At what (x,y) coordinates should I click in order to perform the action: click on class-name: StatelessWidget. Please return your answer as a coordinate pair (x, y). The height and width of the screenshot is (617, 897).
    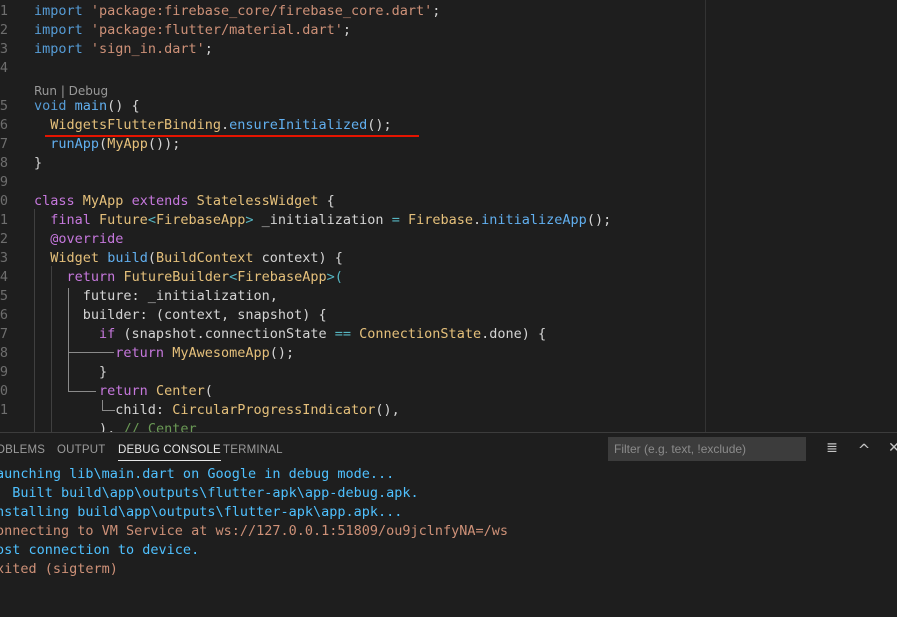
    Looking at the image, I should click on (257, 201).